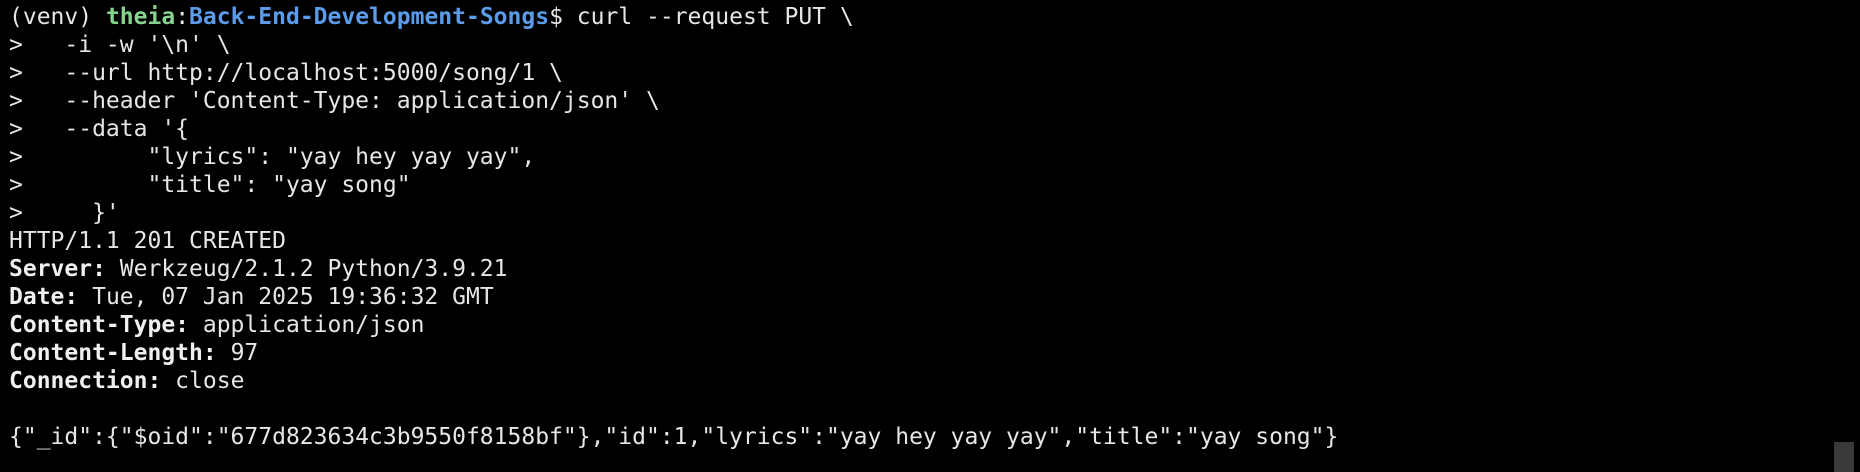 The image size is (1860, 472). What do you see at coordinates (237, 353) in the screenshot?
I see `header-value: 97` at bounding box center [237, 353].